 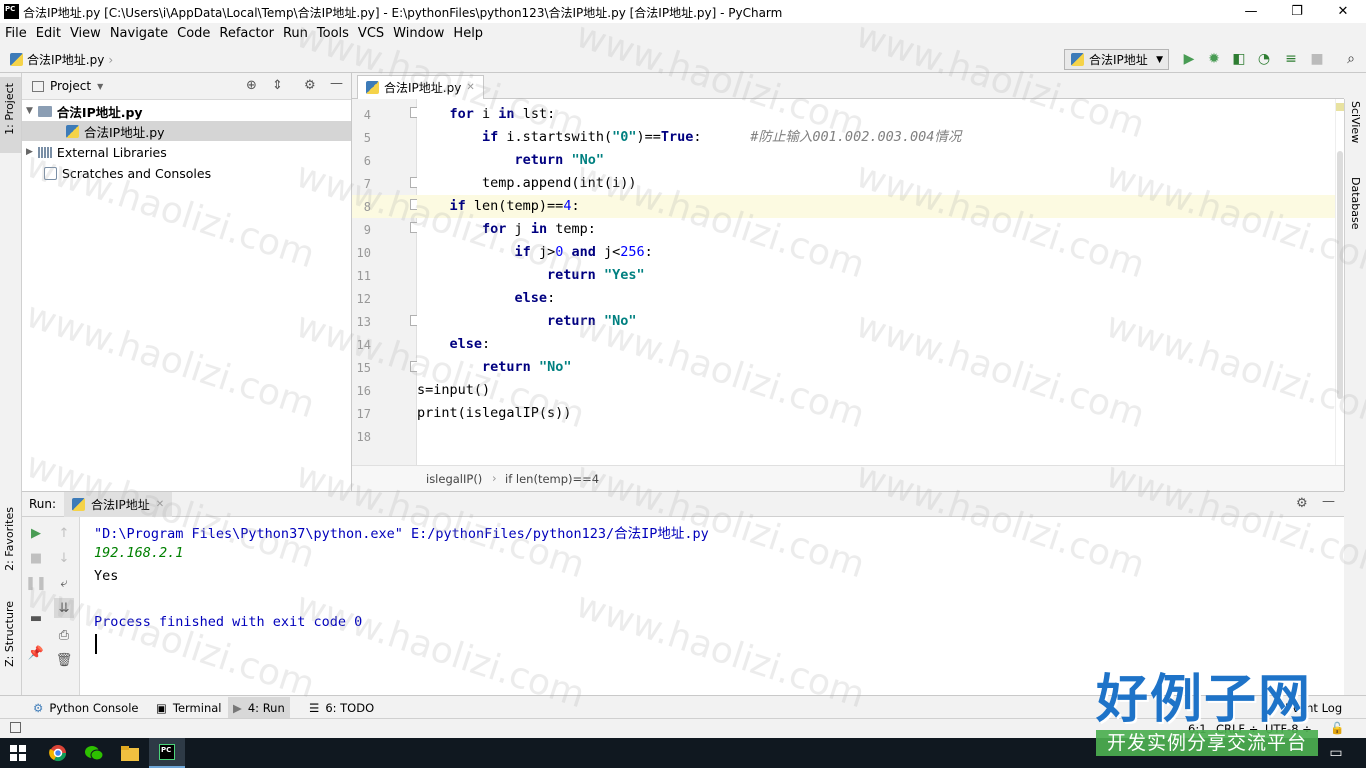 I want to click on line-number: 16, so click(x=363, y=391).